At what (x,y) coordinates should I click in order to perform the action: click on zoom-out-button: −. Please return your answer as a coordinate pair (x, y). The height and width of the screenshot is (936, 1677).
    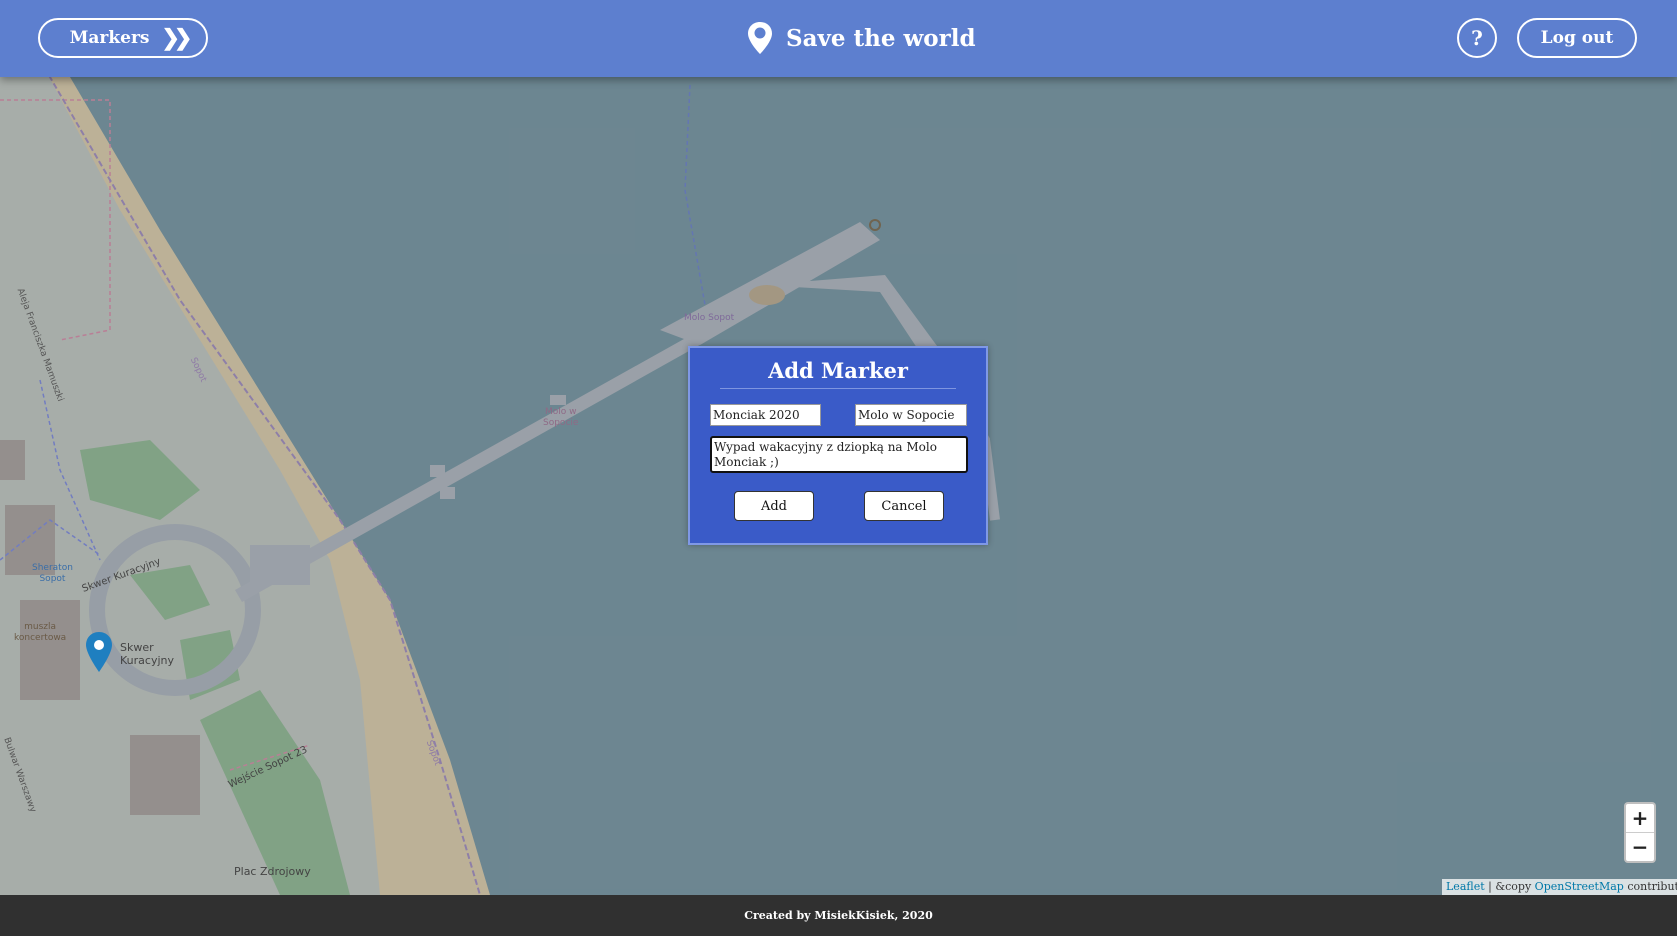
    Looking at the image, I should click on (1640, 847).